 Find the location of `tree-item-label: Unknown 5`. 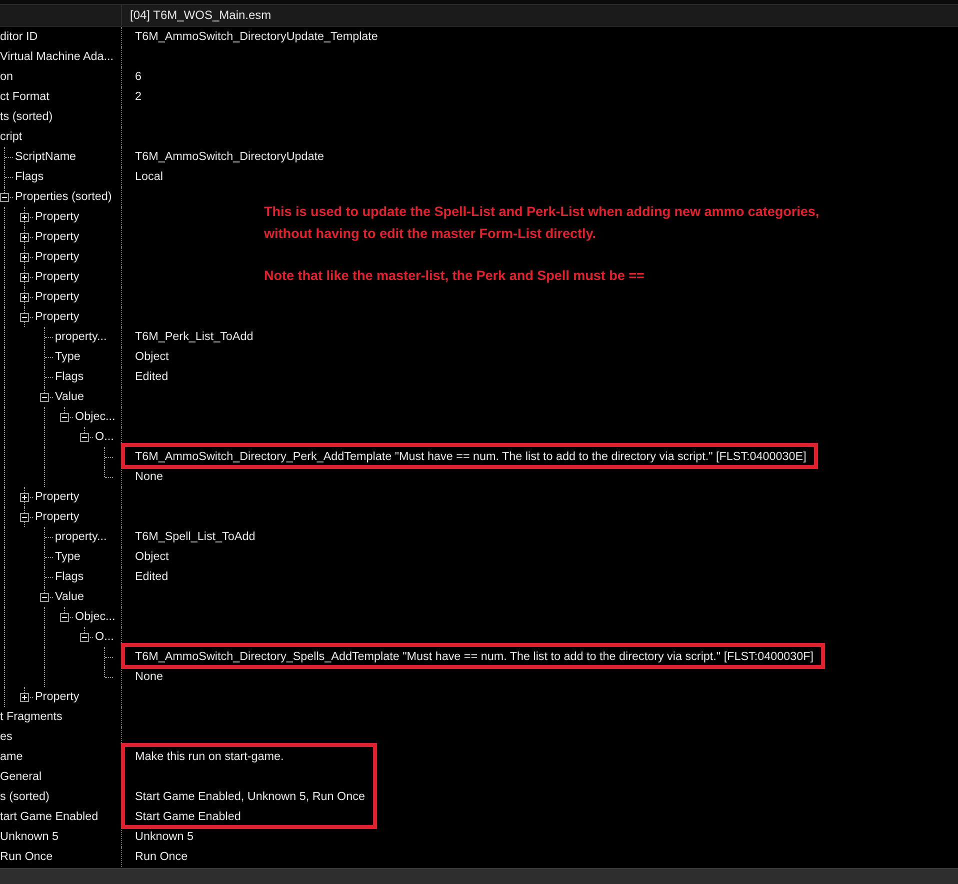

tree-item-label: Unknown 5 is located at coordinates (29, 837).